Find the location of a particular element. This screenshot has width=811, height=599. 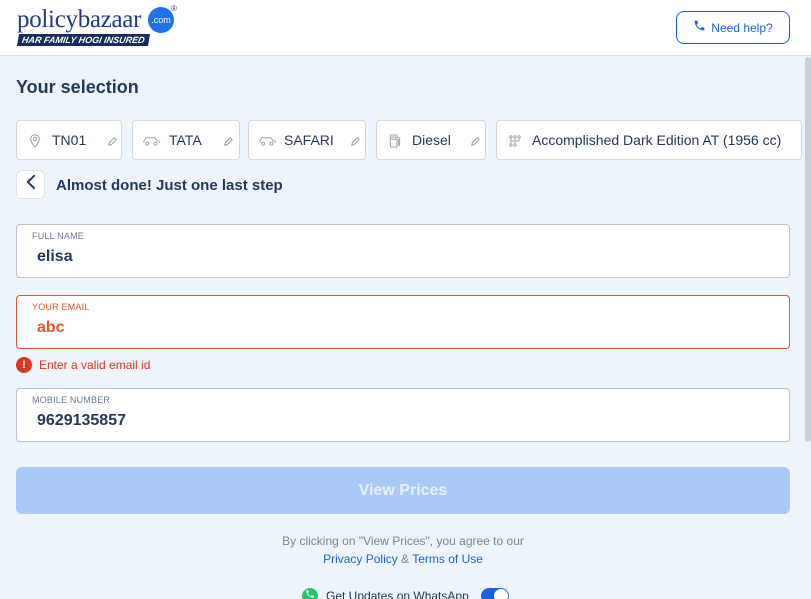

chip-fuel: Diesel is located at coordinates (431, 140).